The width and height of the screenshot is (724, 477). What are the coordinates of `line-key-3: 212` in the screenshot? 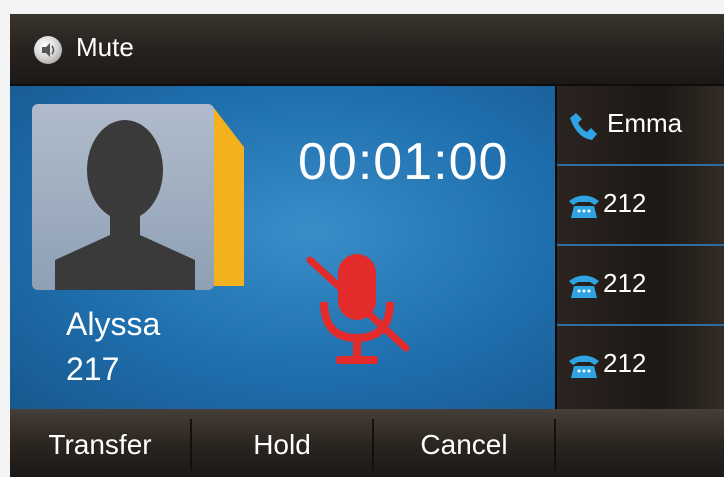 It's located at (640, 286).